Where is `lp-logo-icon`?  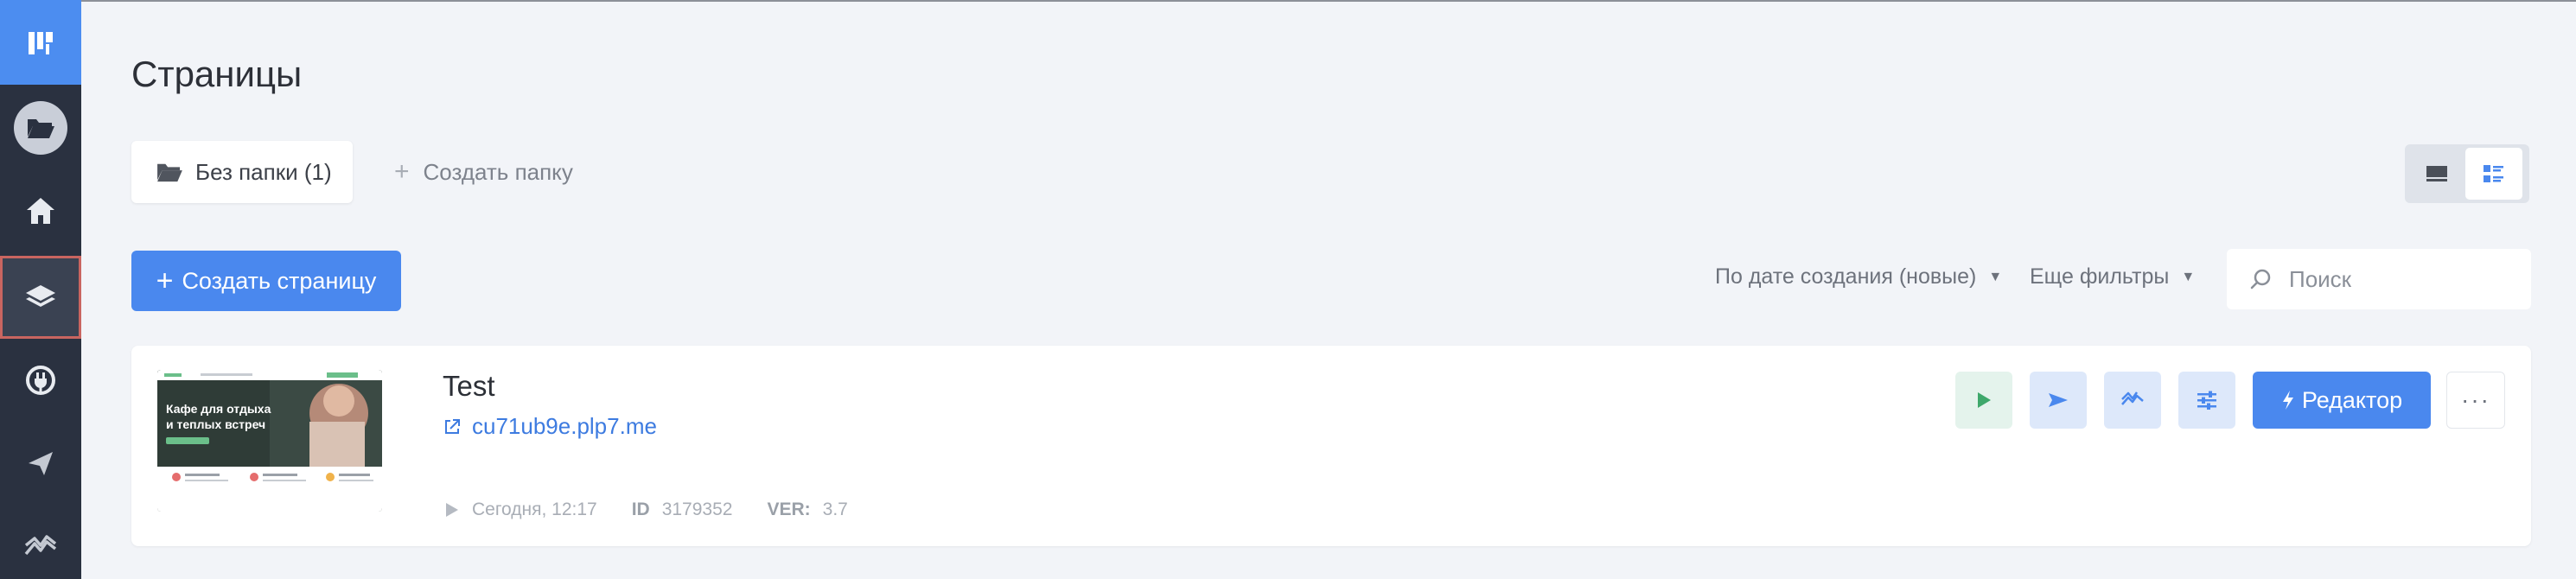 lp-logo-icon is located at coordinates (40, 42).